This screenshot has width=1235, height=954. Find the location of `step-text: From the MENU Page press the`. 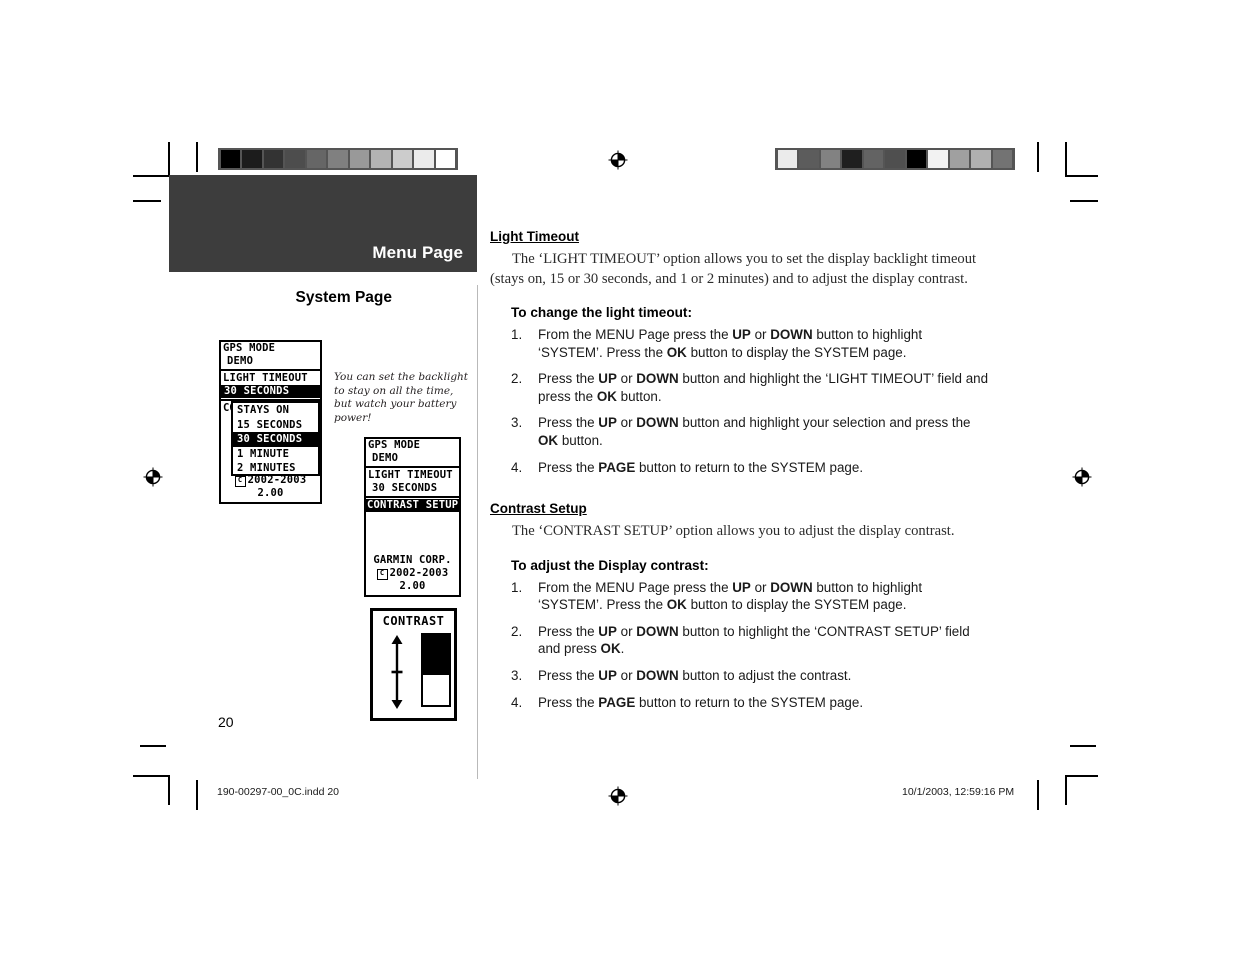

step-text: From the MENU Page press the is located at coordinates (635, 334).